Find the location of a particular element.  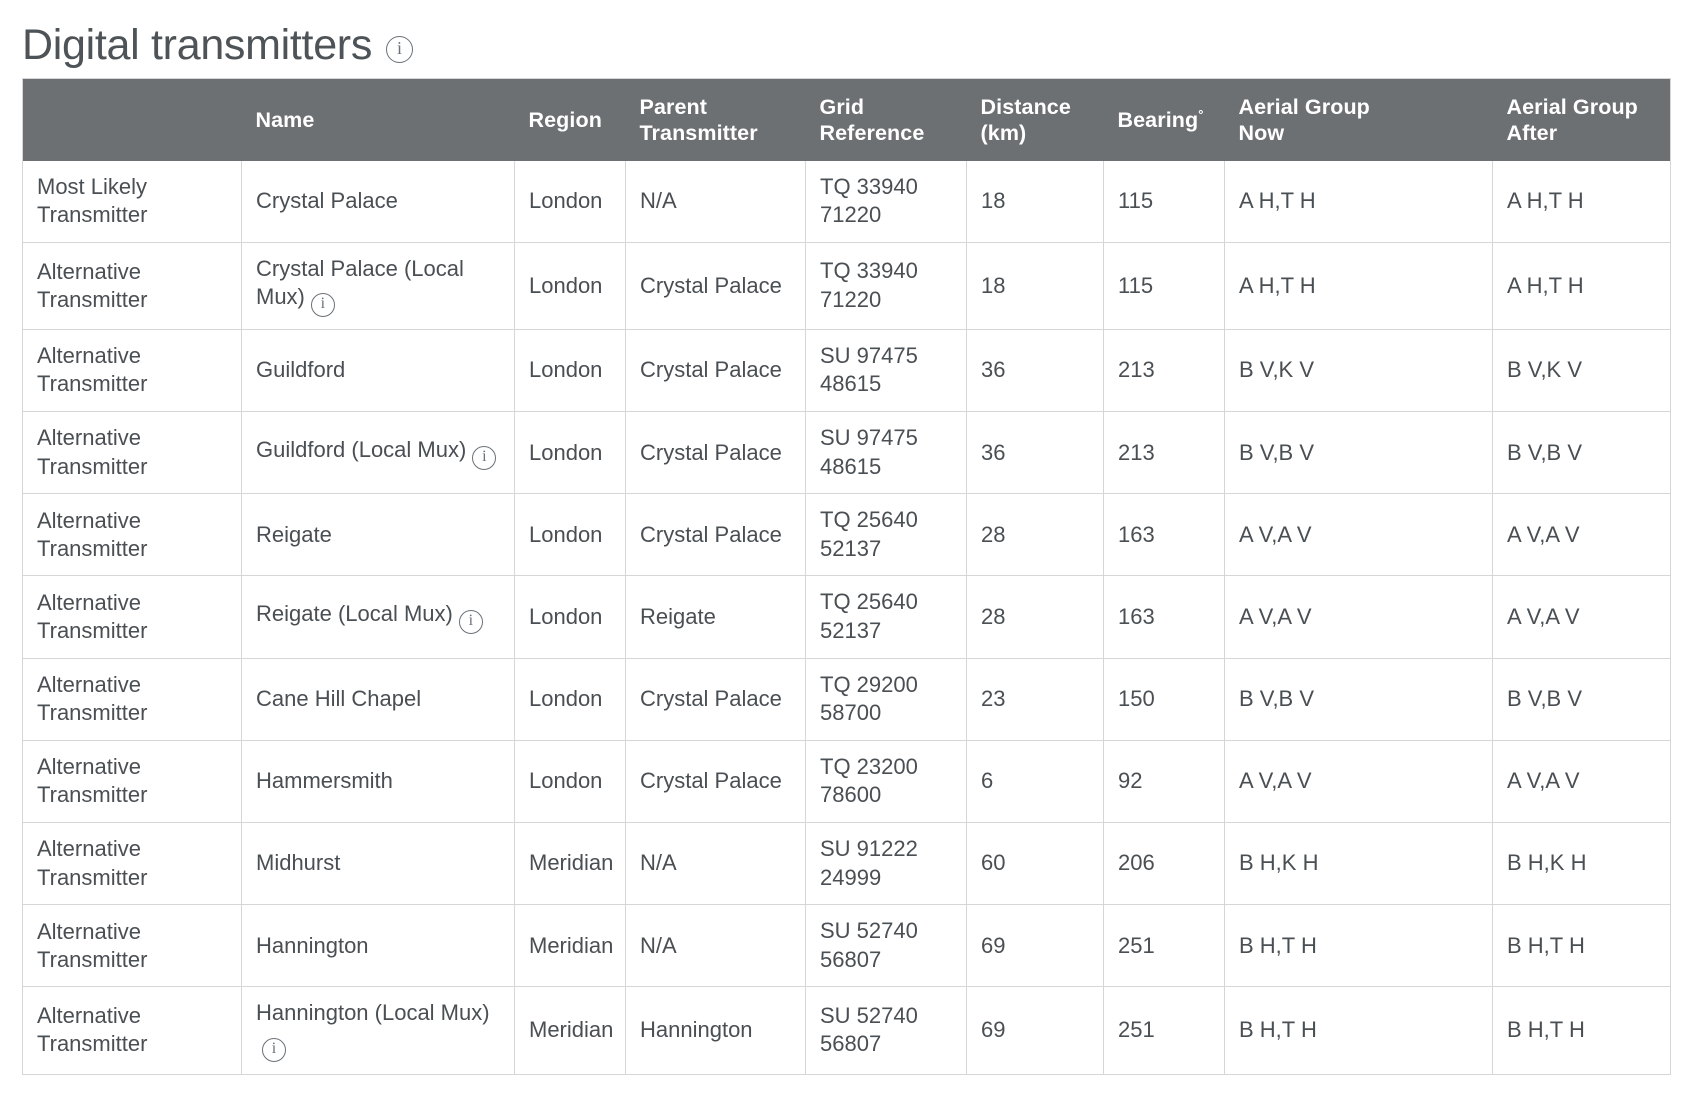

cell-distance-km: 23 is located at coordinates (1035, 699).